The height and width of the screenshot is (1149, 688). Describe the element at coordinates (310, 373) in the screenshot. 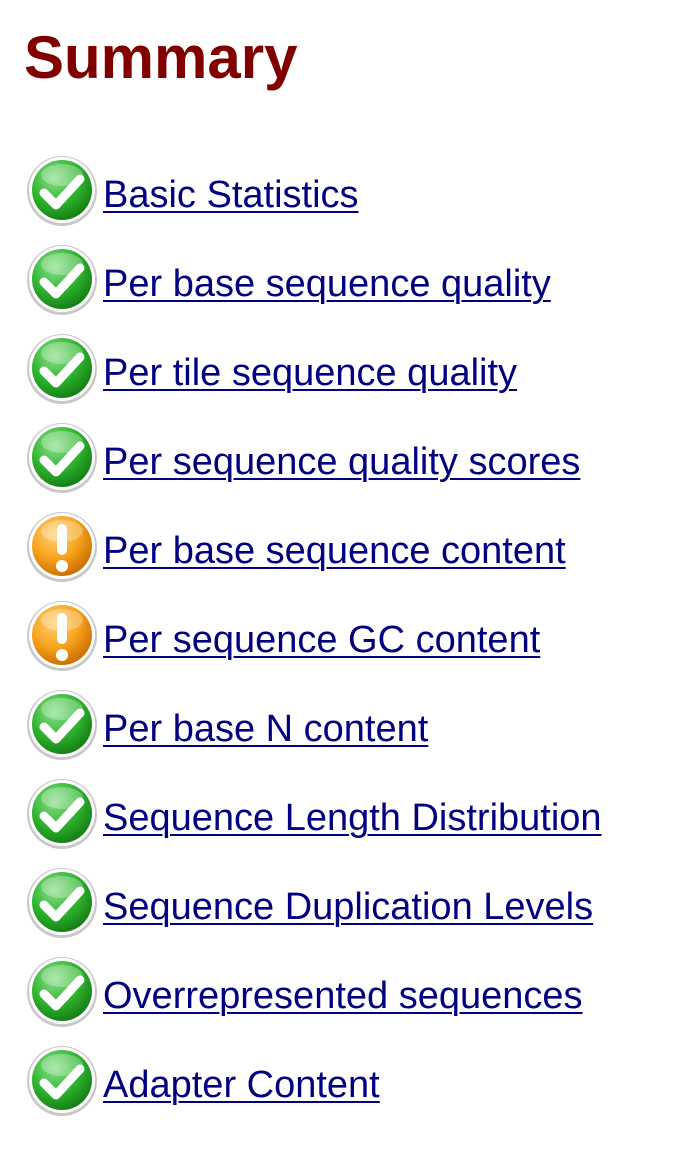

I see `module-link-per-tile-sequence-quality: Per tile sequence quality` at that location.